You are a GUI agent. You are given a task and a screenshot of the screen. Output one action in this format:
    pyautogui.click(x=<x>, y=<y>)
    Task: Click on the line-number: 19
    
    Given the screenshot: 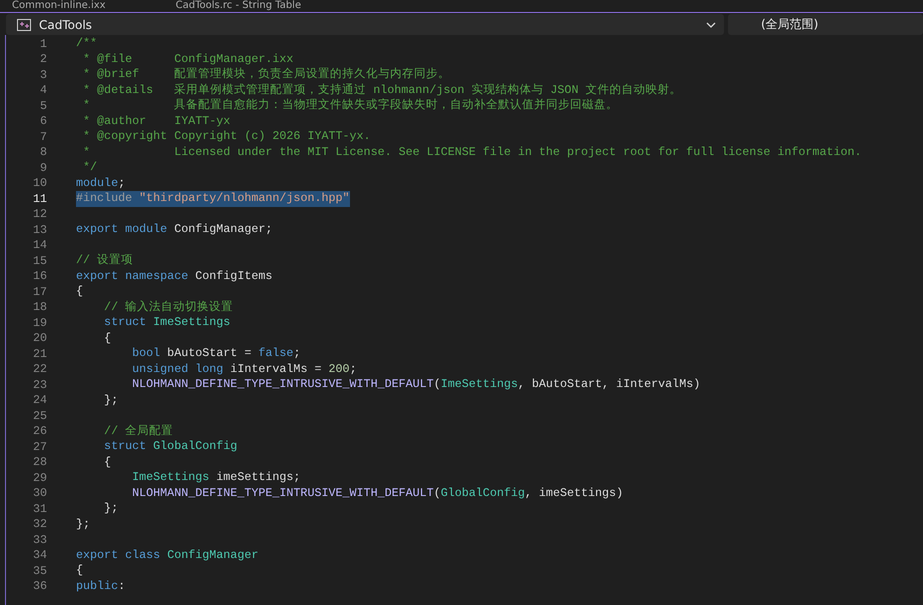 What is the action you would take?
    pyautogui.click(x=39, y=323)
    